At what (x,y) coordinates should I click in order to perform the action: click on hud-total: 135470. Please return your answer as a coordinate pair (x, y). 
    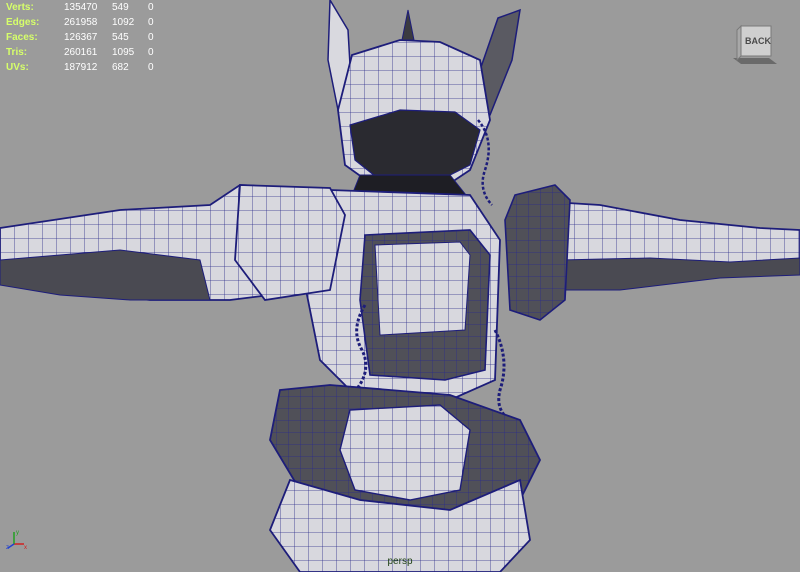
    Looking at the image, I should click on (81, 7).